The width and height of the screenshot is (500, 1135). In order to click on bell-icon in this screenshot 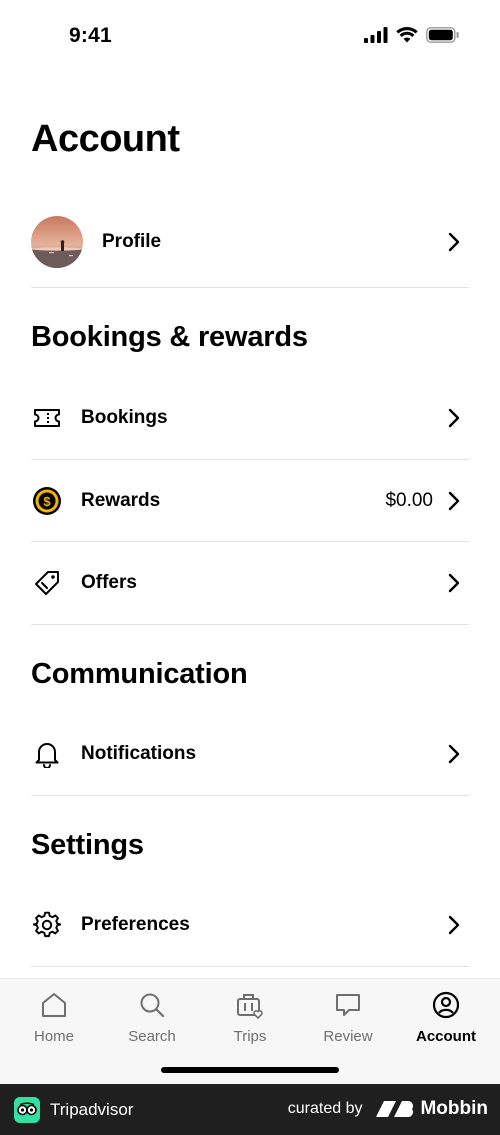, I will do `click(47, 754)`.